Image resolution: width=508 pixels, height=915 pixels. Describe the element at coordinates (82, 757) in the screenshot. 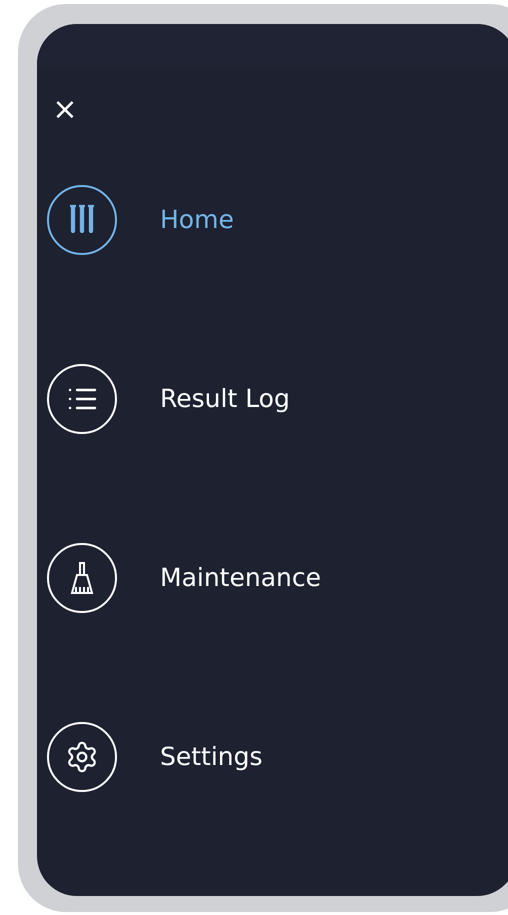

I see `gear-icon` at that location.